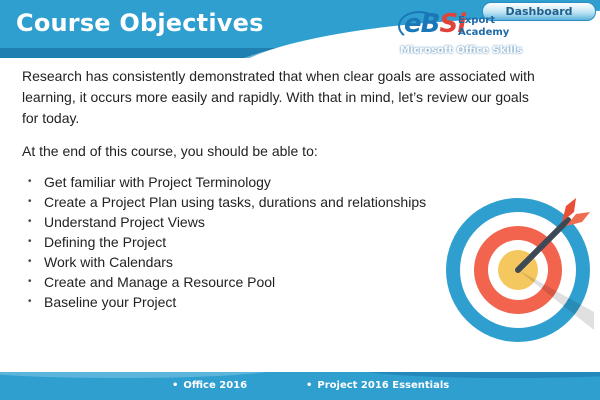 The width and height of the screenshot is (600, 400). Describe the element at coordinates (378, 385) in the screenshot. I see `footer-item-project: • Project 2016 Essentials` at that location.